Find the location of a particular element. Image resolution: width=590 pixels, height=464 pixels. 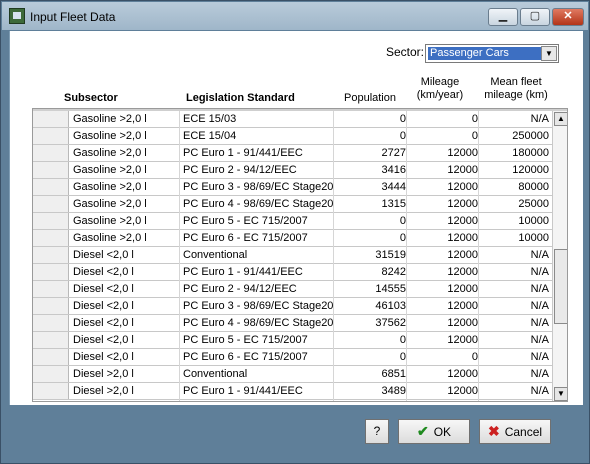

sector-selected-value: Passenger Cars is located at coordinates (484, 53).